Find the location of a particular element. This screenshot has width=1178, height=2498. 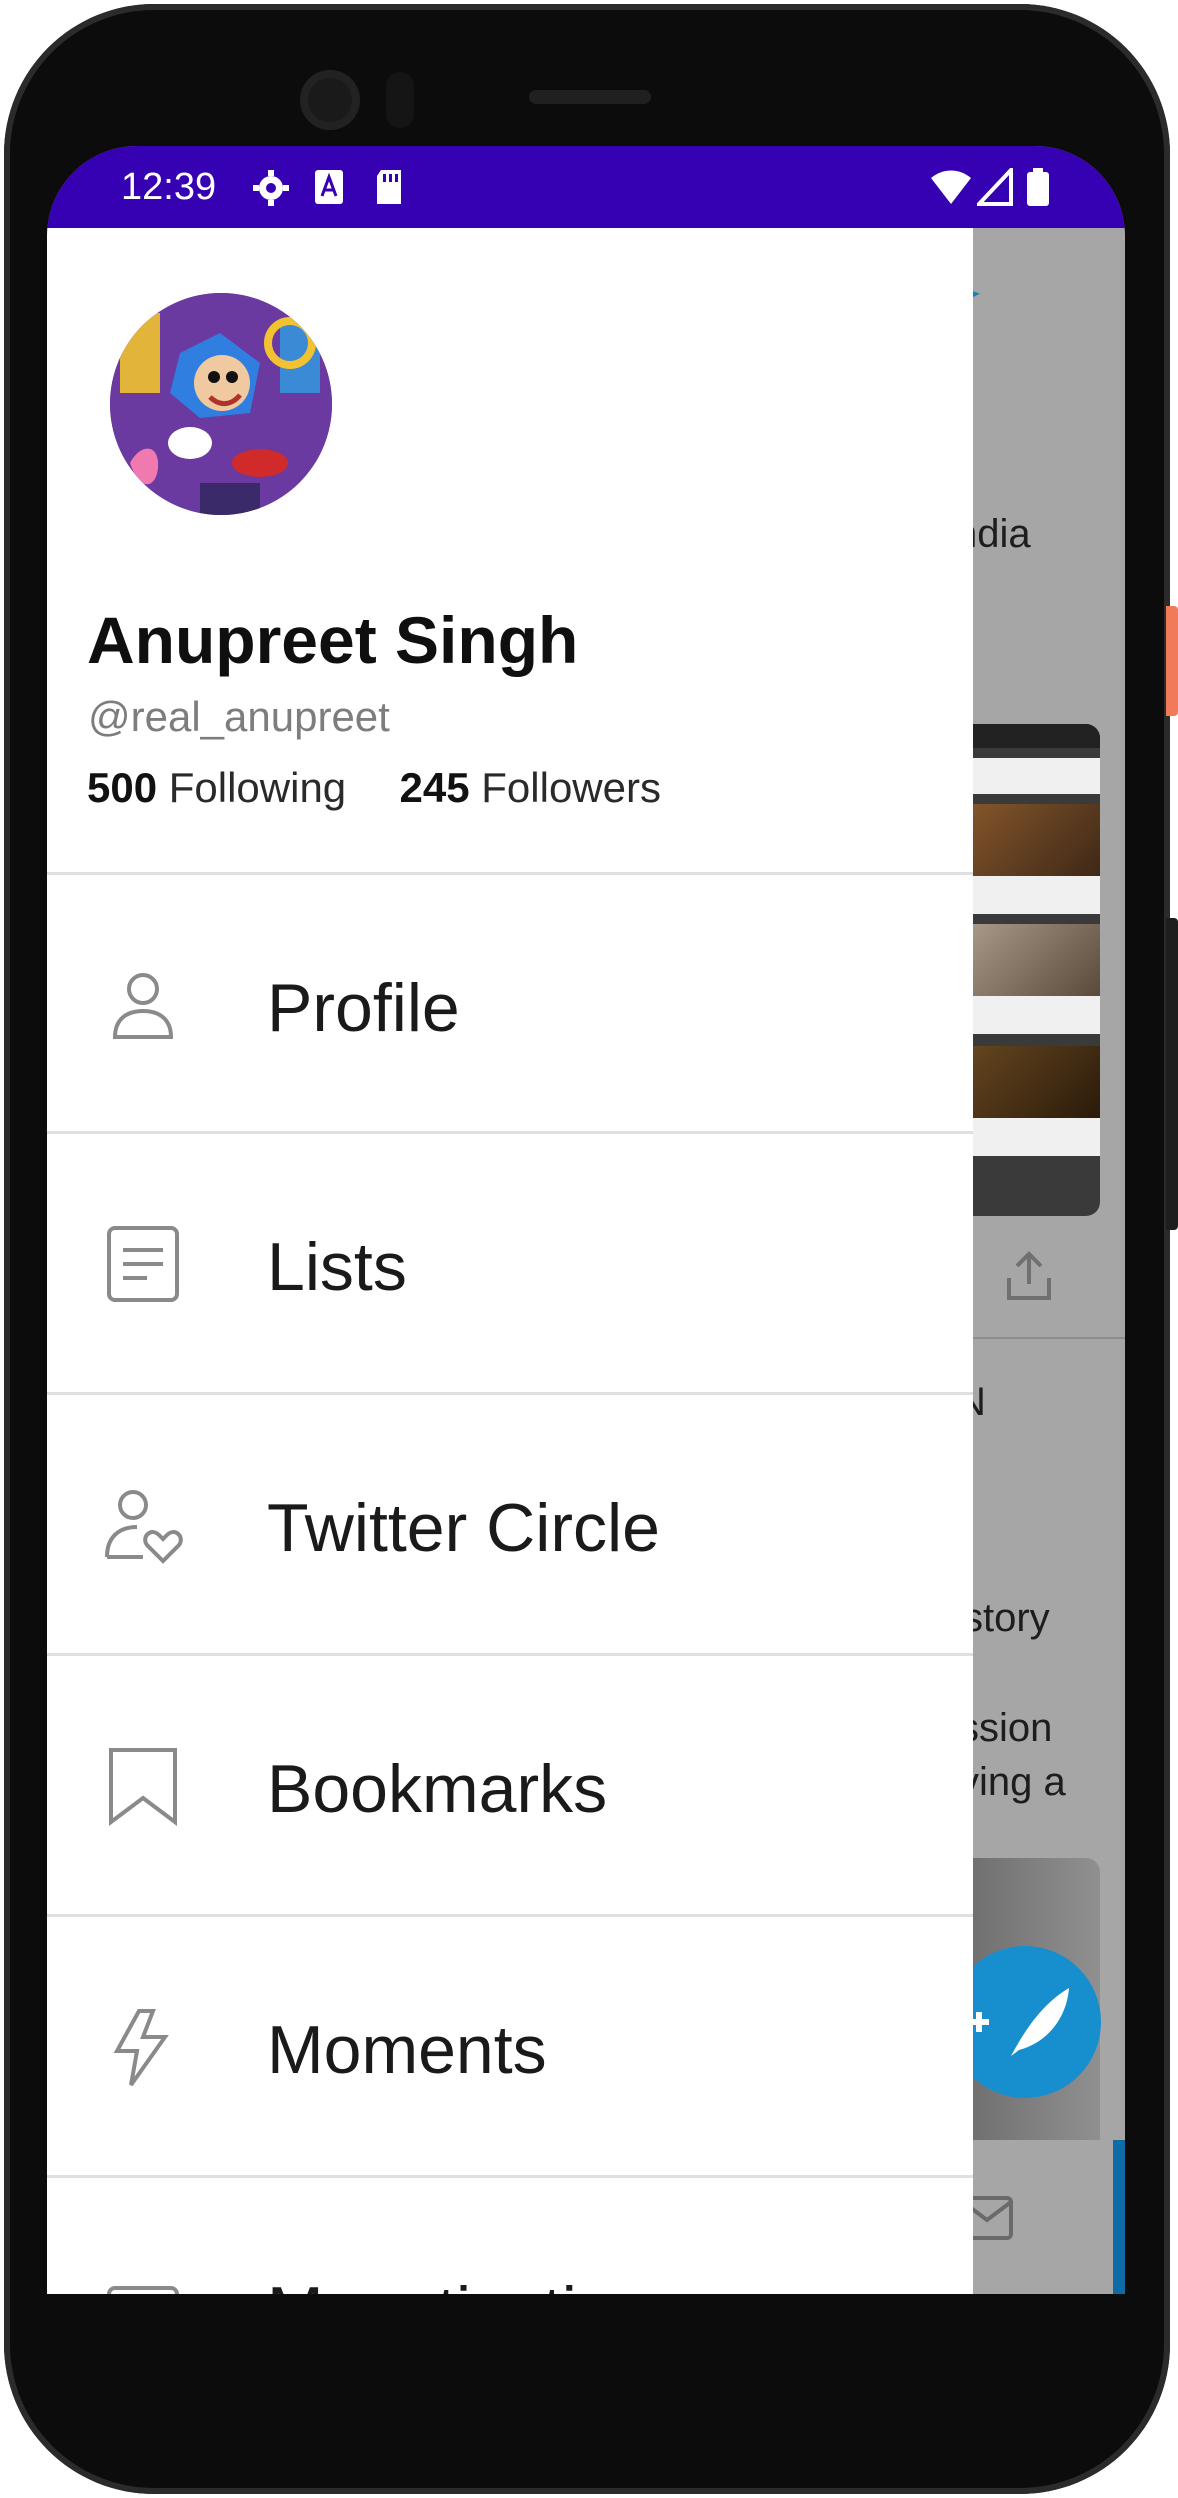

menu-item-moments: Moments is located at coordinates (510, 2046).